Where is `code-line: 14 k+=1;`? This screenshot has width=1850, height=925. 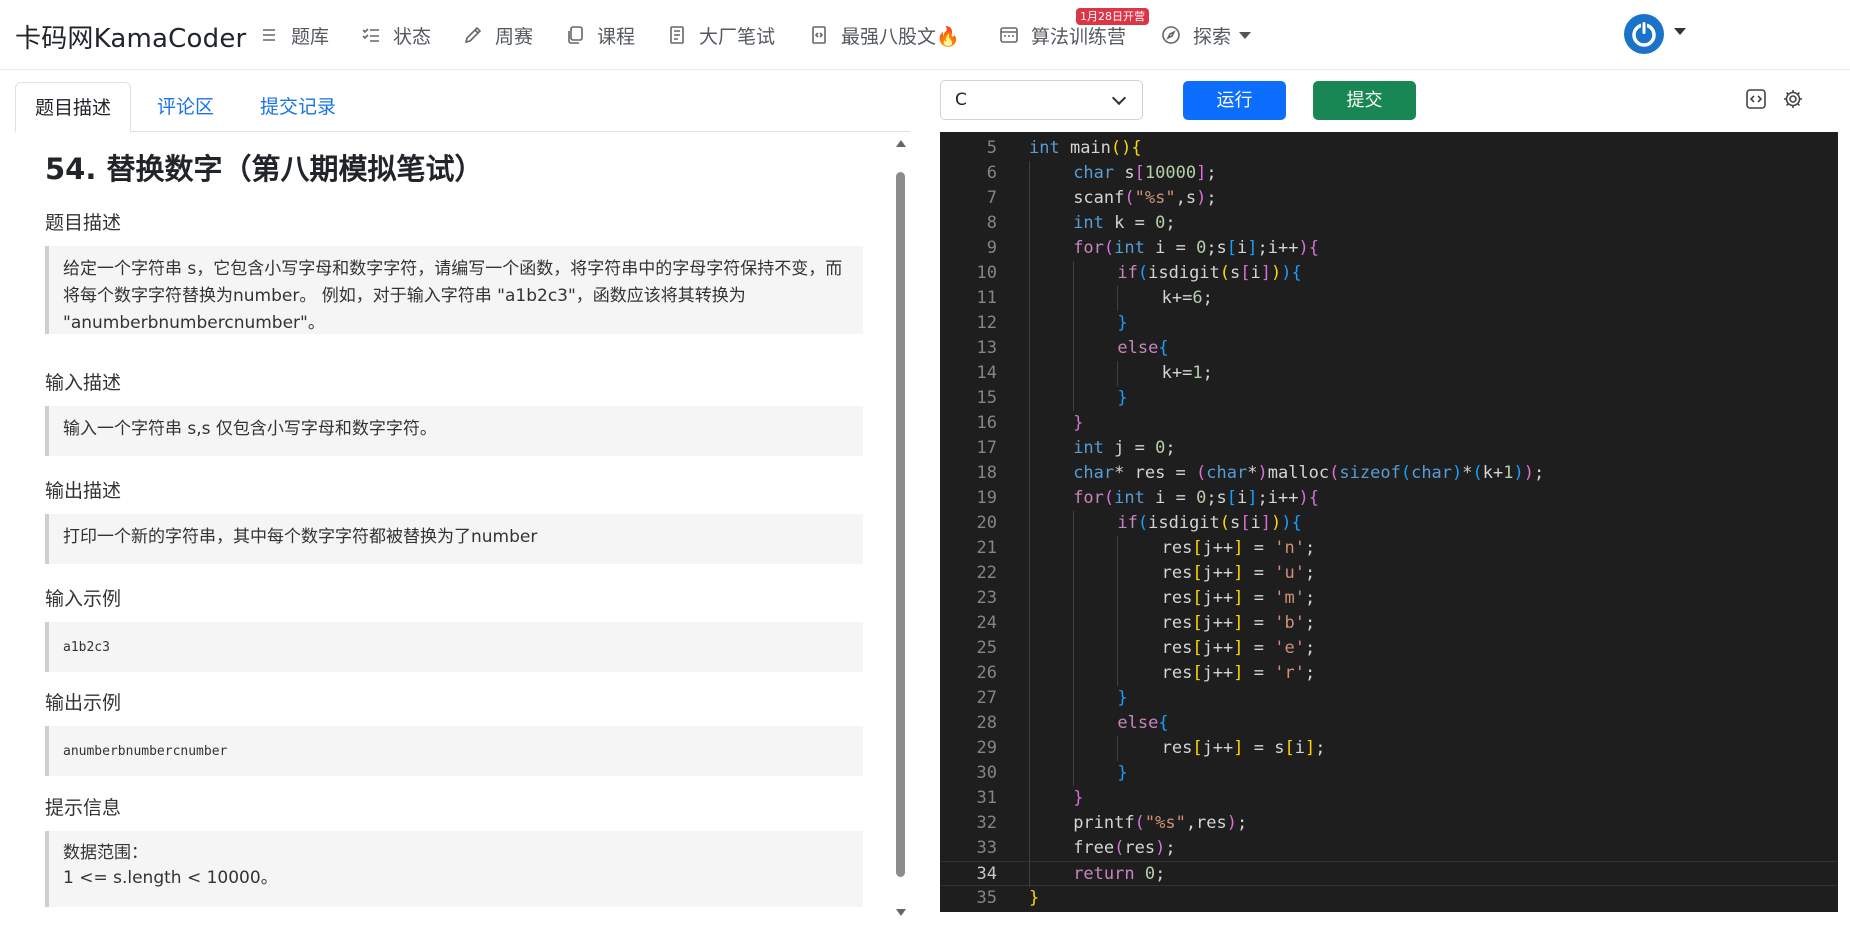 code-line: 14 k+=1; is located at coordinates (1389, 373).